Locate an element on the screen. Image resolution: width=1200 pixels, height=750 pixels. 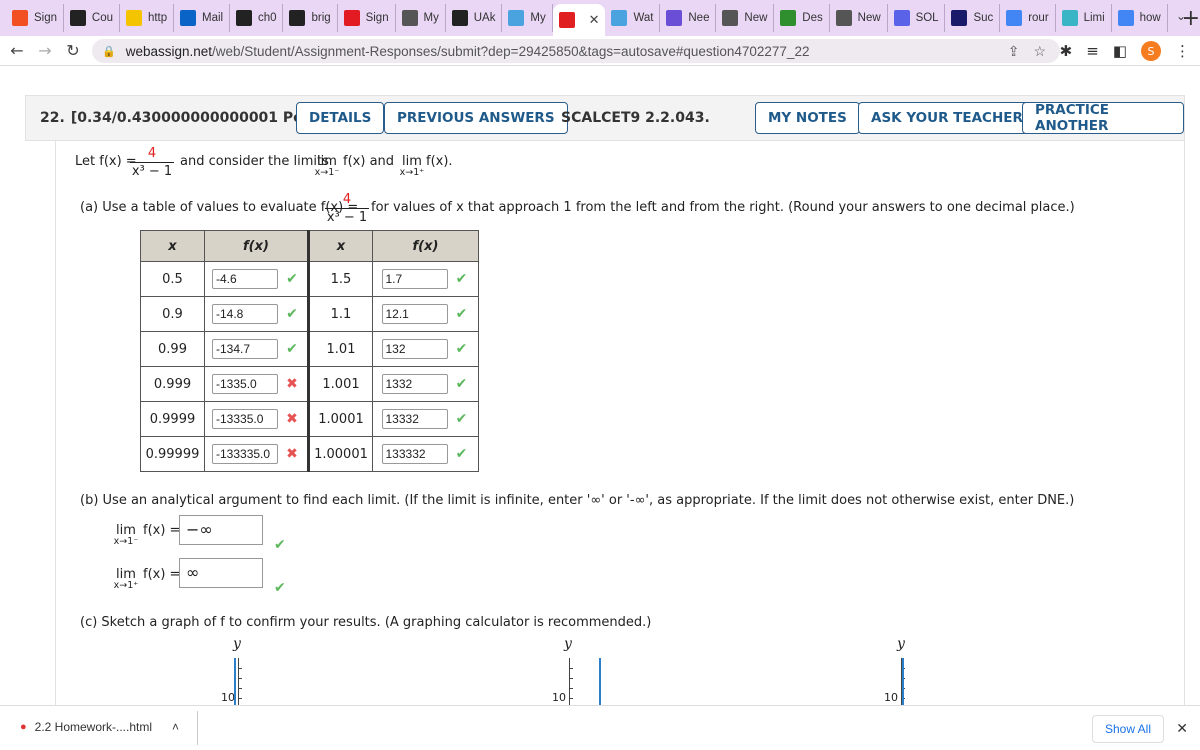
chrome-icon is located at coordinates (730, 18).